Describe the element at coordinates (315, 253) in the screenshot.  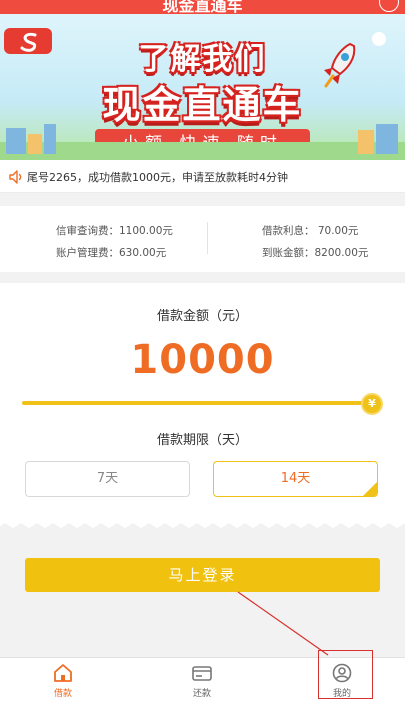
I see `received-amount: 到账金额：8200.00元` at that location.